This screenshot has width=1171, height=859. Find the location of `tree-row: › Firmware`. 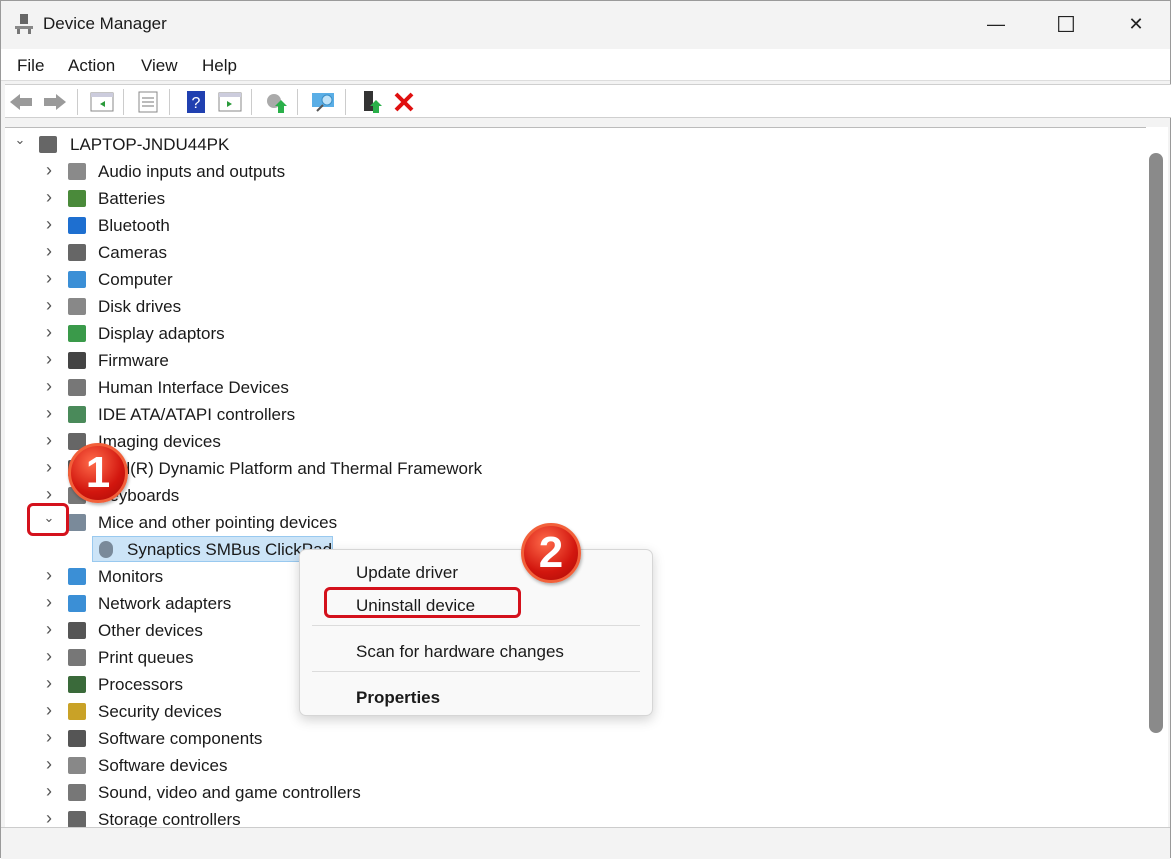

tree-row: › Firmware is located at coordinates (575, 360).